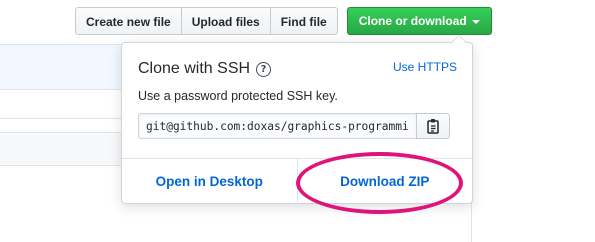 The height and width of the screenshot is (242, 595). What do you see at coordinates (412, 21) in the screenshot?
I see `clone-or-download-label: Clone or download` at bounding box center [412, 21].